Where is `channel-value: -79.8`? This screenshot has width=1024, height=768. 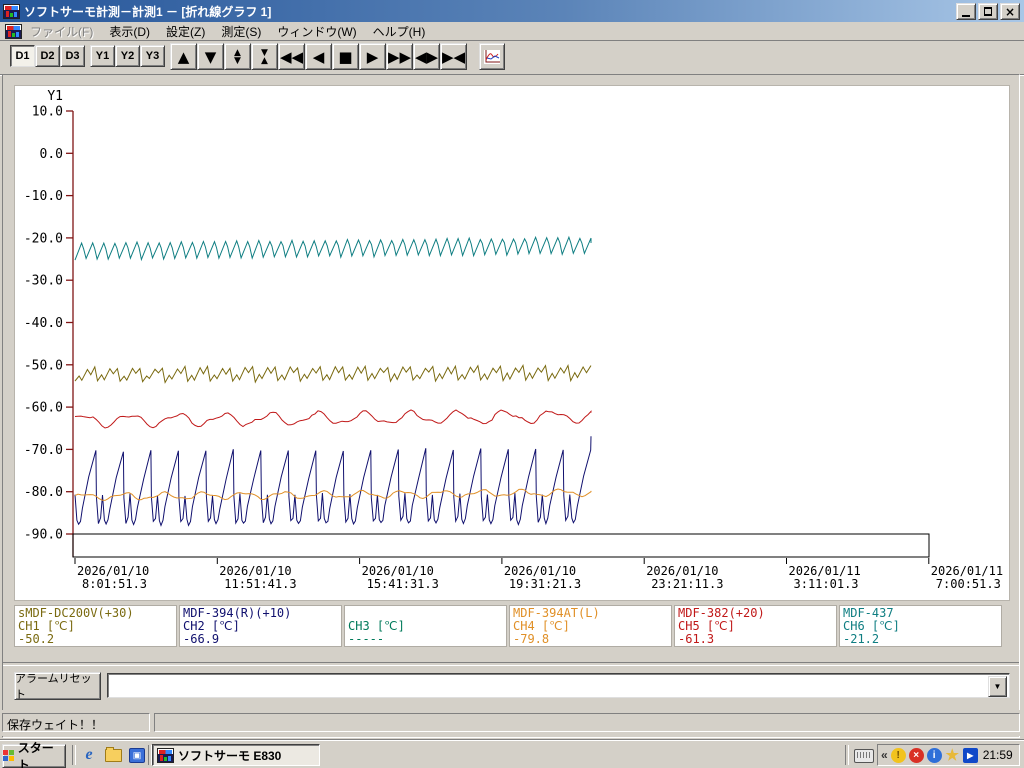
channel-value: -79.8 is located at coordinates (531, 639).